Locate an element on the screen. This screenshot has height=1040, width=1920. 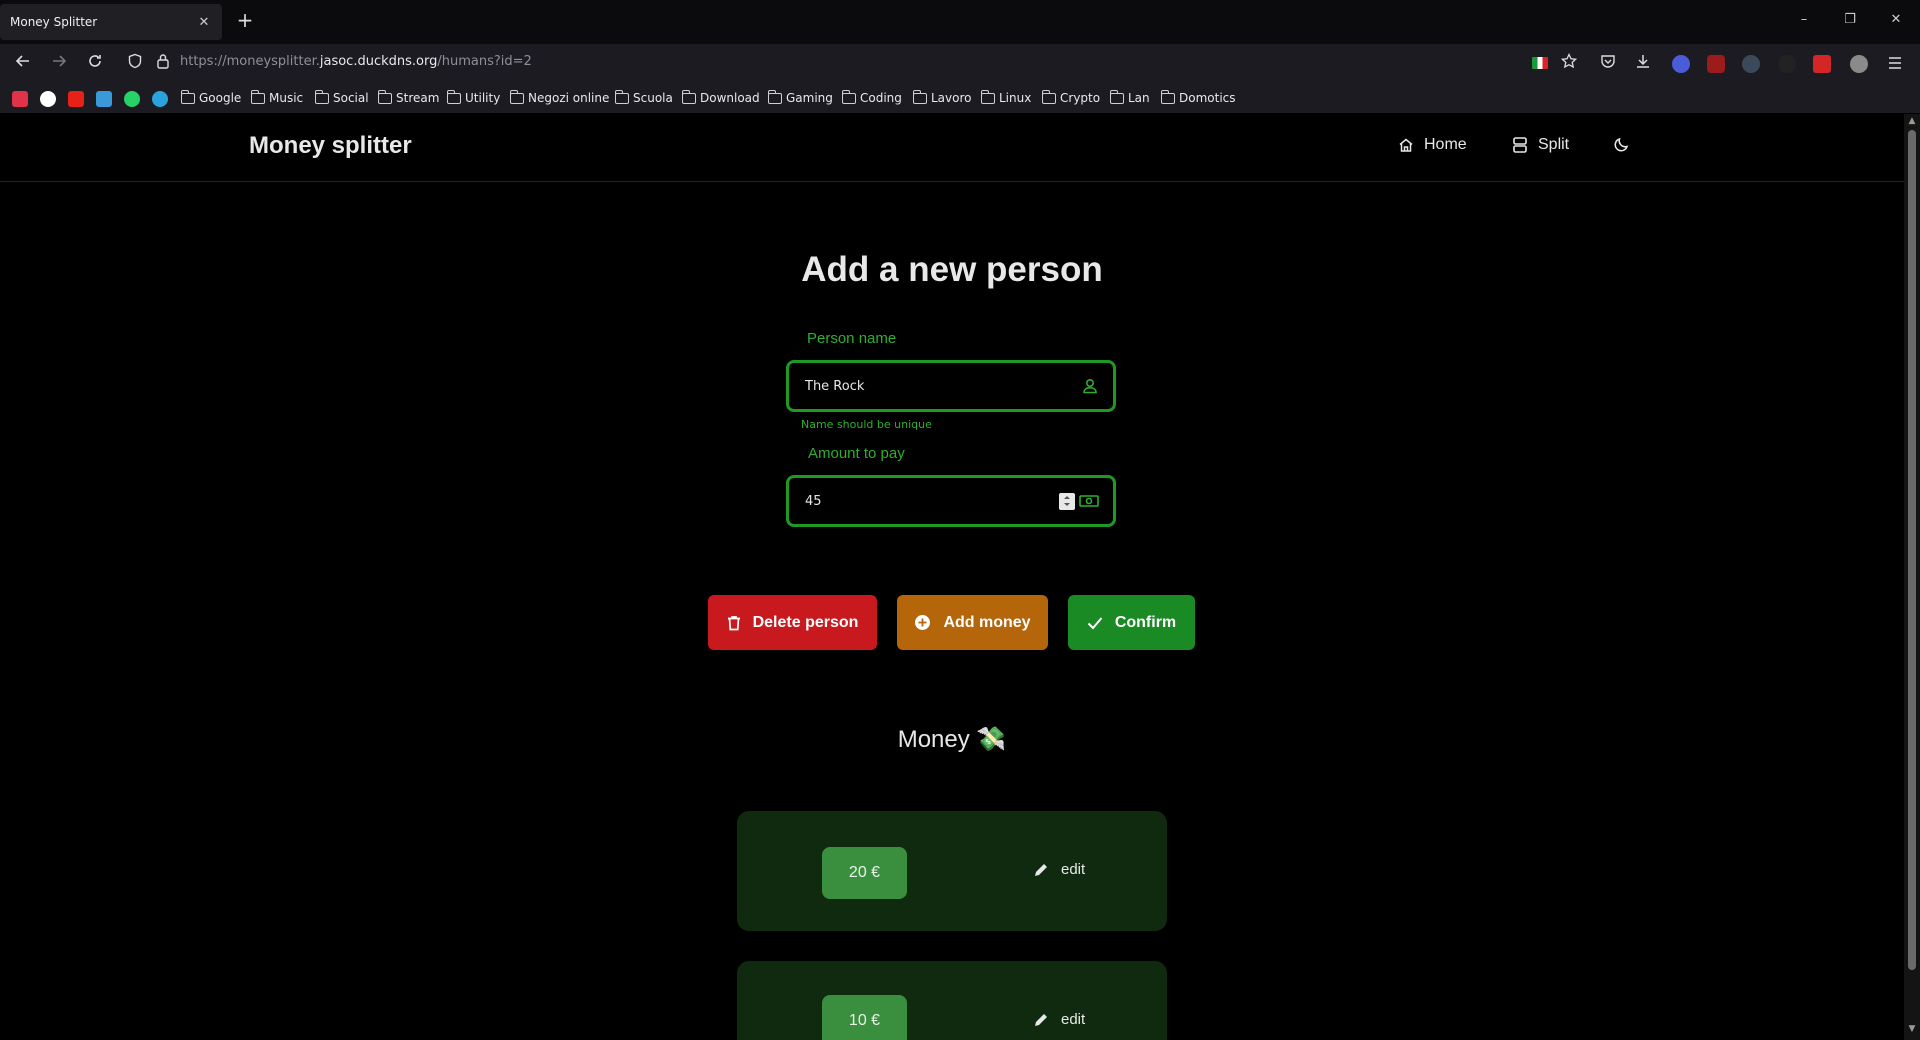
google-bookmark-icon is located at coordinates (48, 99).